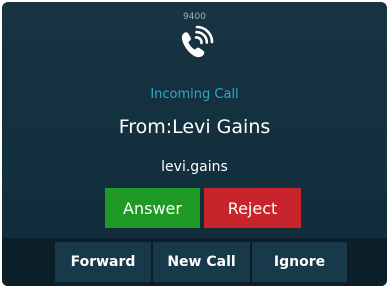 This screenshot has width=391, height=291. Describe the element at coordinates (194, 127) in the screenshot. I see `caller-name: From:Levi Gains` at that location.